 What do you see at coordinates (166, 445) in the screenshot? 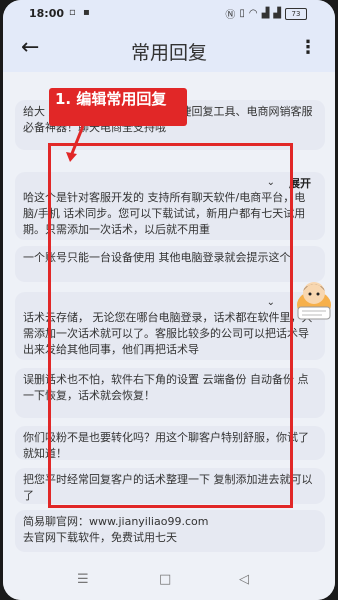
I see `reply-text: 你们吸粉不是也要转化吗？用这个聊客户特别舒服，你试了就知道！` at bounding box center [166, 445].